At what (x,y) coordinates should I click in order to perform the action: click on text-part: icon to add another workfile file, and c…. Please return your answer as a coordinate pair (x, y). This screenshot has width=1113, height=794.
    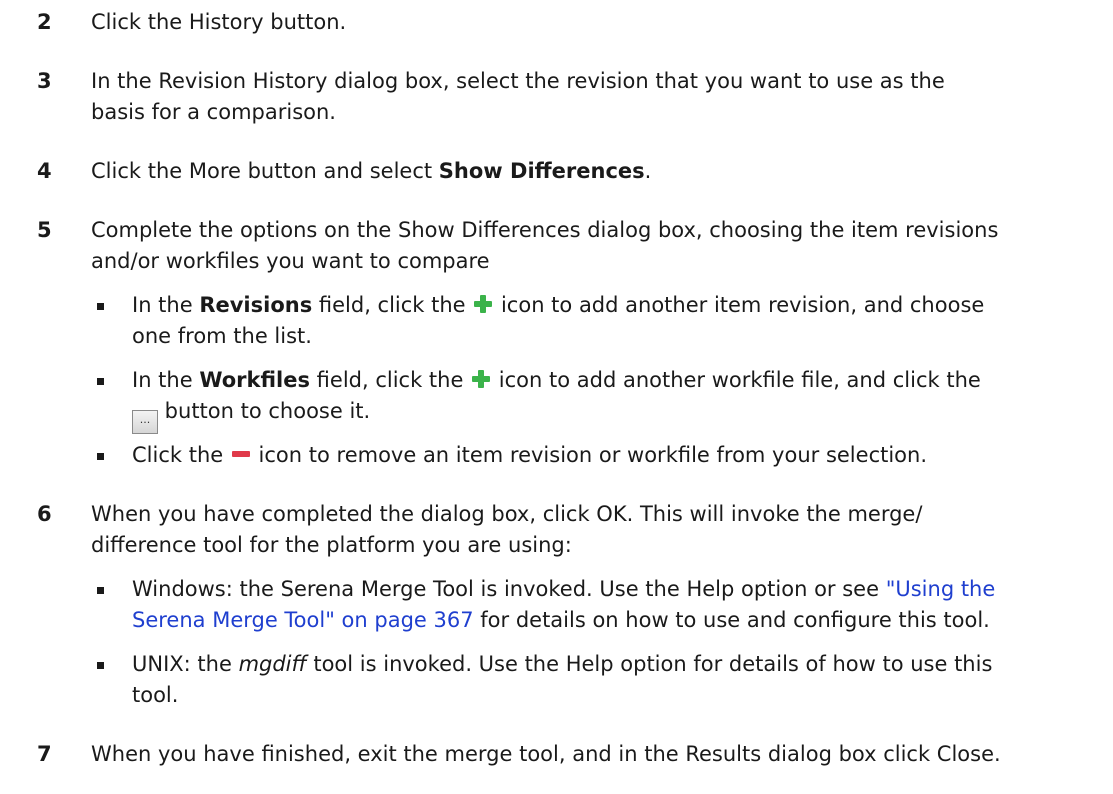
    Looking at the image, I should click on (736, 380).